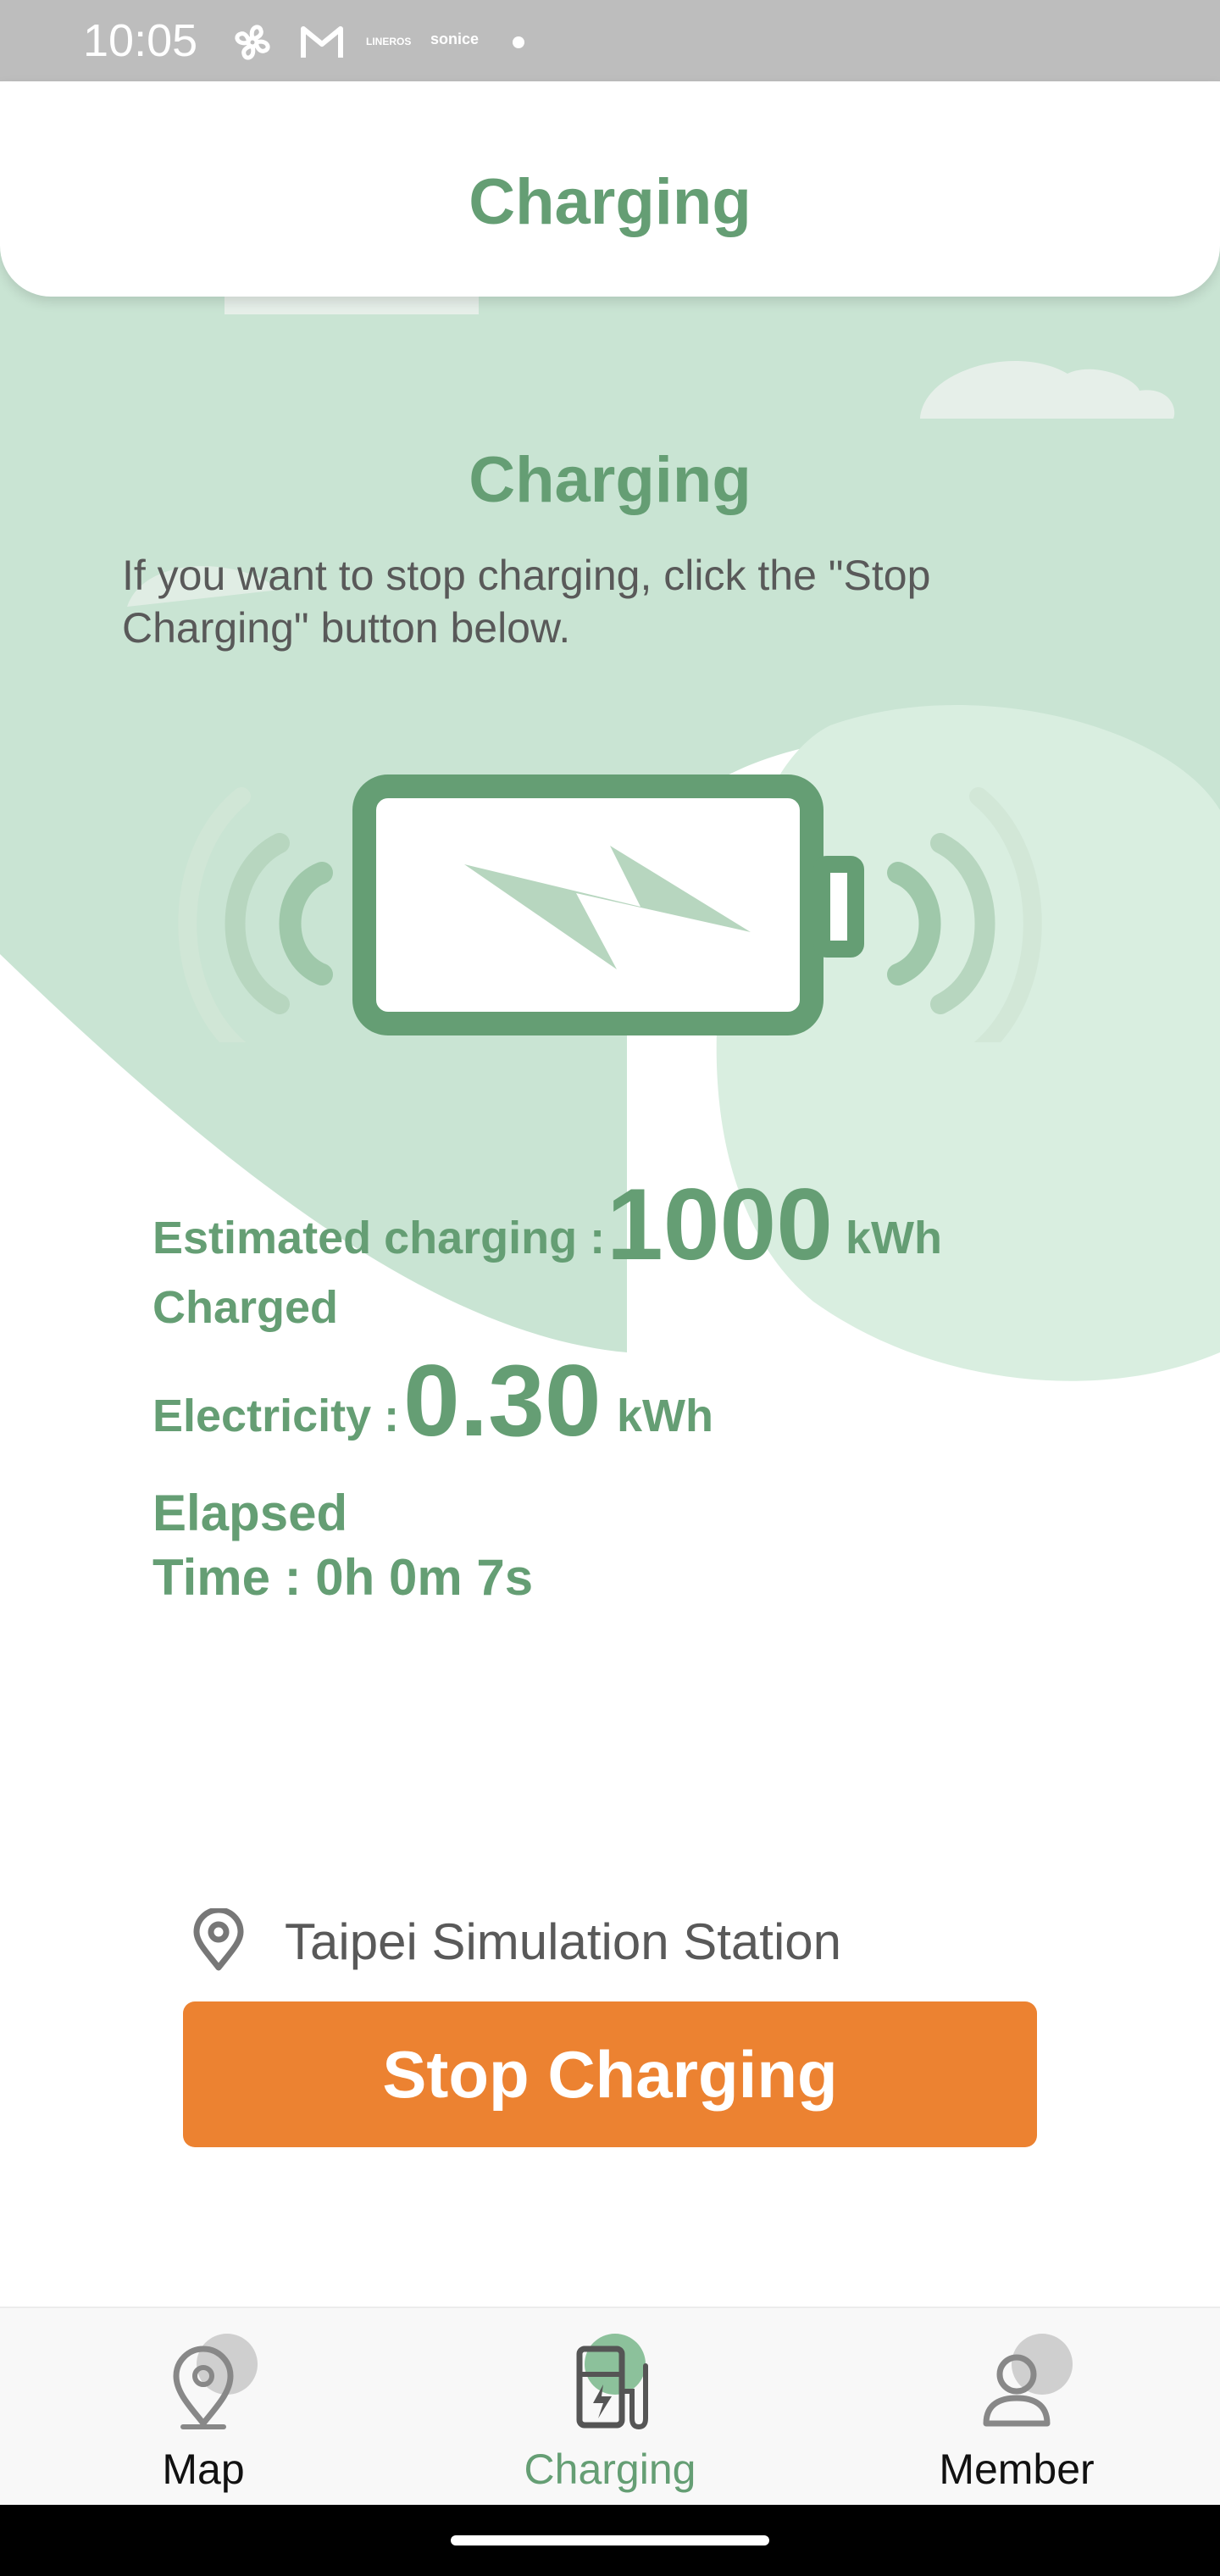 The image size is (1220, 2576). Describe the element at coordinates (343, 1577) in the screenshot. I see `elapsed-time: Time : 0h 0m 7s` at that location.